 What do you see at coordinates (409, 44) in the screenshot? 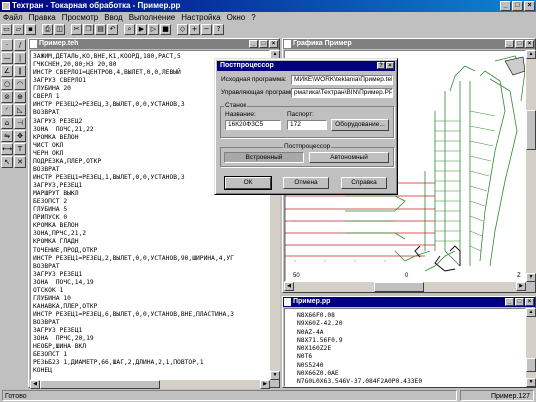
I see `graphics-window-title-bar: Графика Пример _ □ ×` at bounding box center [409, 44].